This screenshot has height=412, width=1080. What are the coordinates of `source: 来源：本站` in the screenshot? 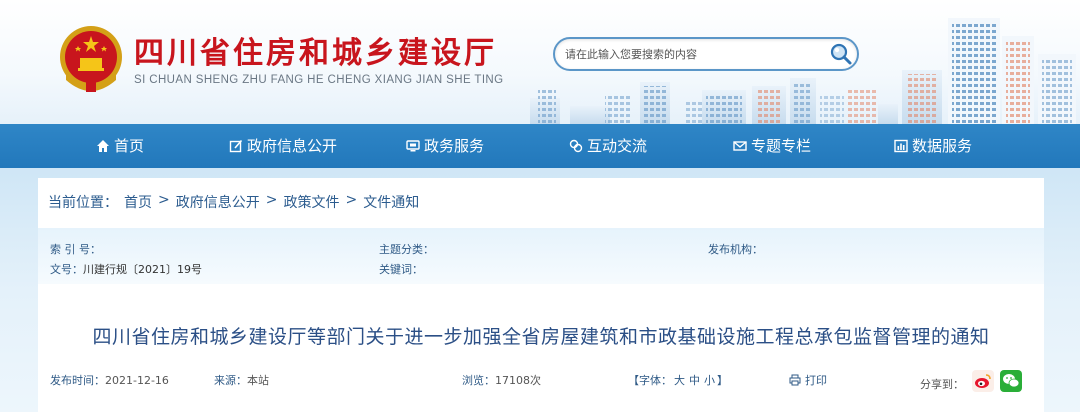 It's located at (241, 380).